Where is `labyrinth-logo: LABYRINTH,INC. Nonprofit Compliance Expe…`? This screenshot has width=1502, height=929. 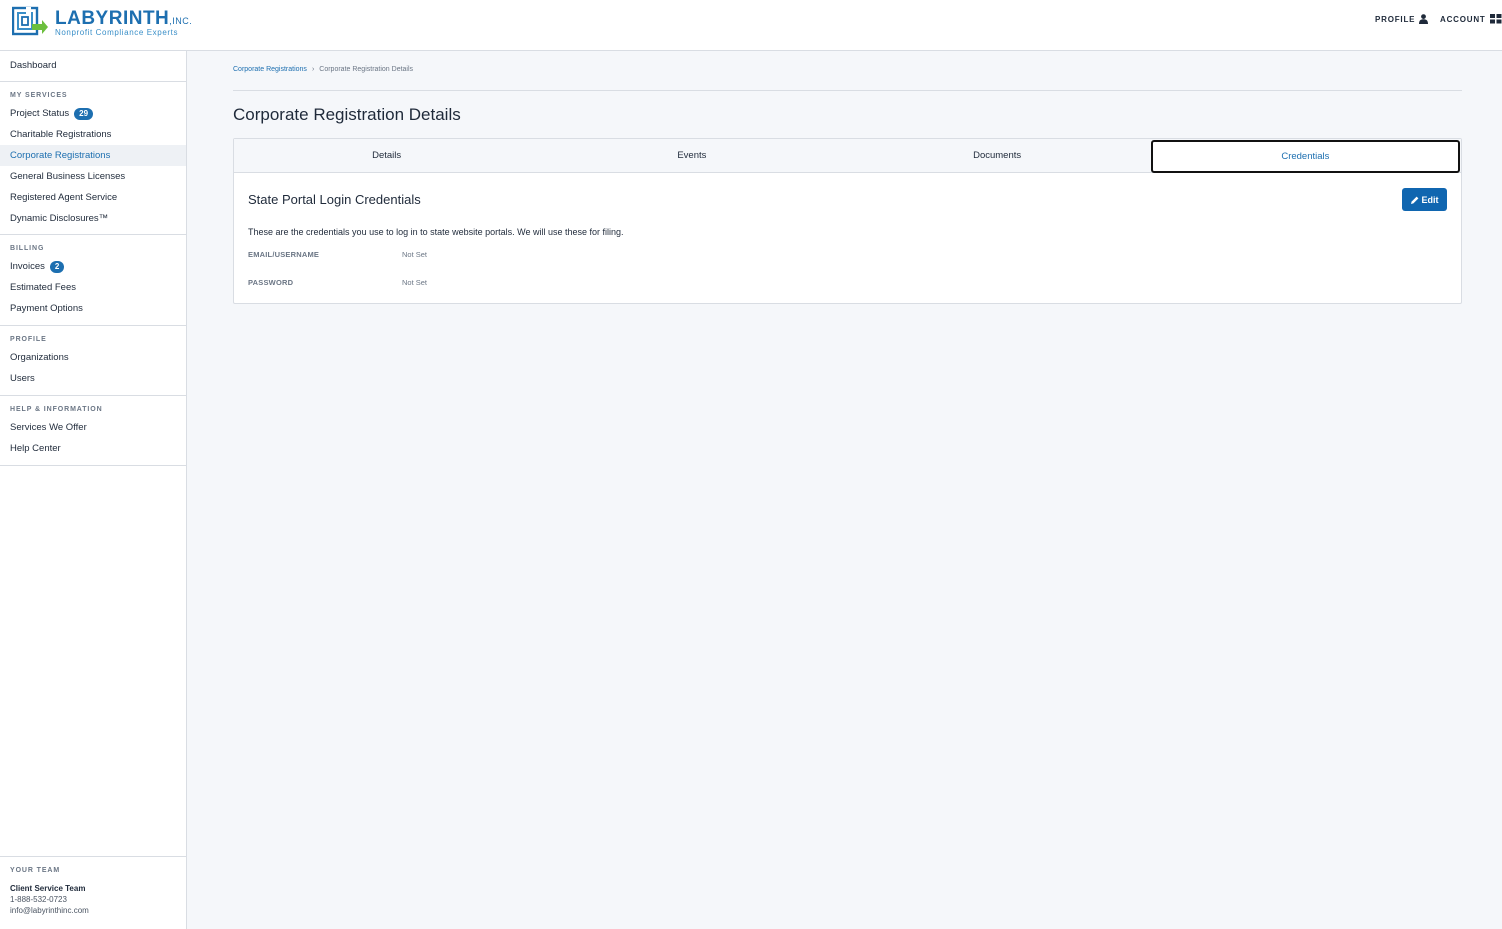 labyrinth-logo: LABYRINTH,INC. Nonprofit Compliance Expe… is located at coordinates (102, 24).